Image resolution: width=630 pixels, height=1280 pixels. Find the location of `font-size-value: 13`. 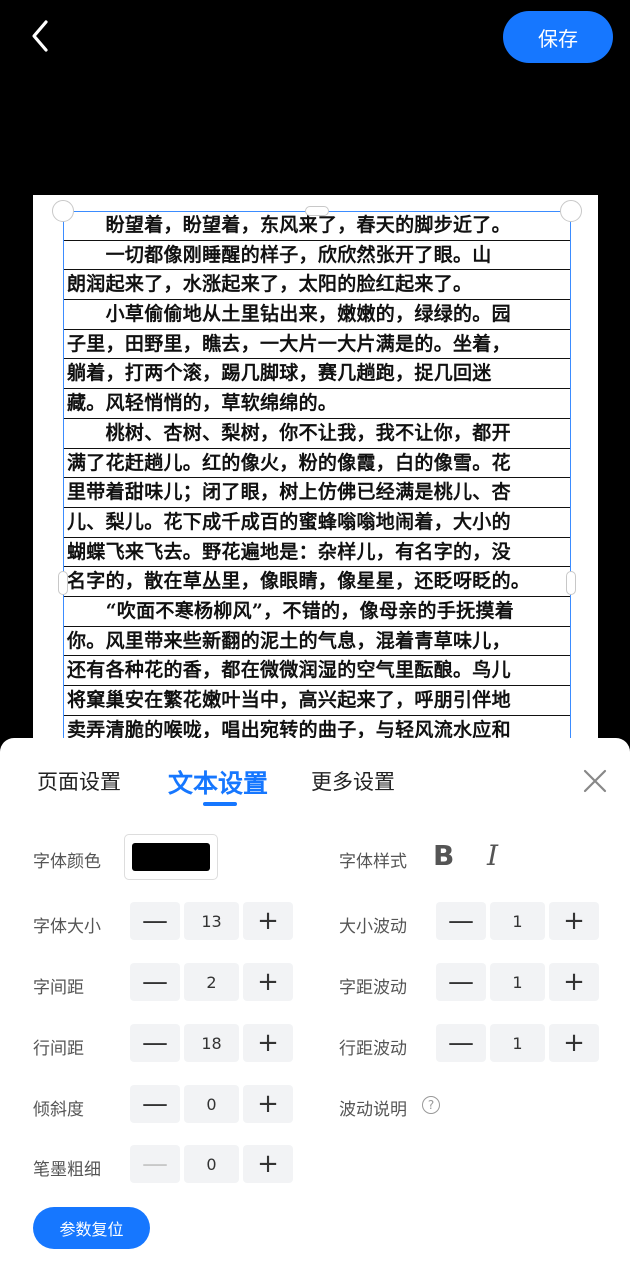

font-size-value: 13 is located at coordinates (211, 921).